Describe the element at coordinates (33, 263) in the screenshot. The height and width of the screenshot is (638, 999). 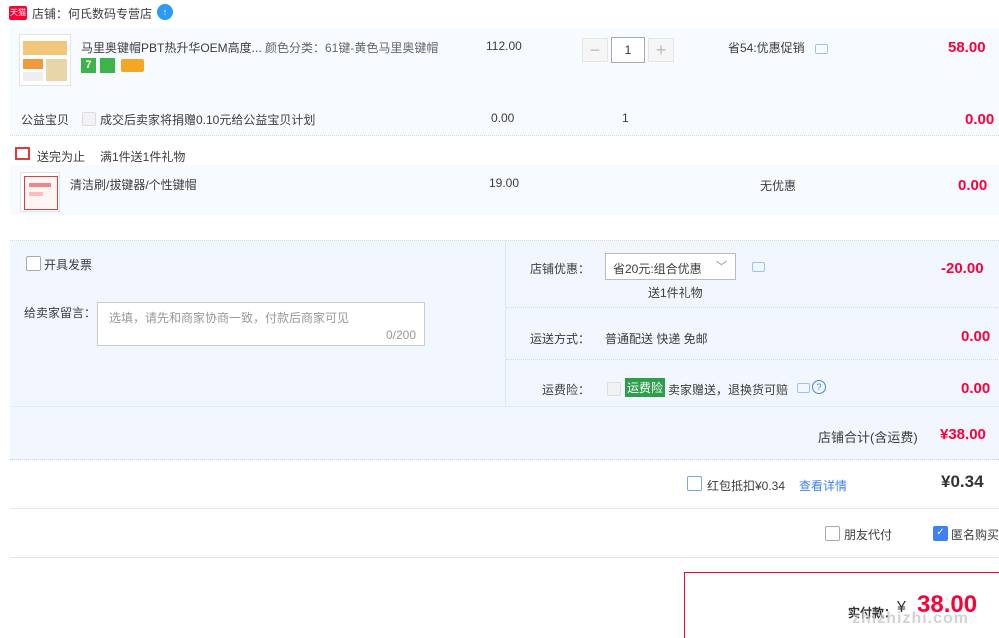
I see `invoice-checkbox` at that location.